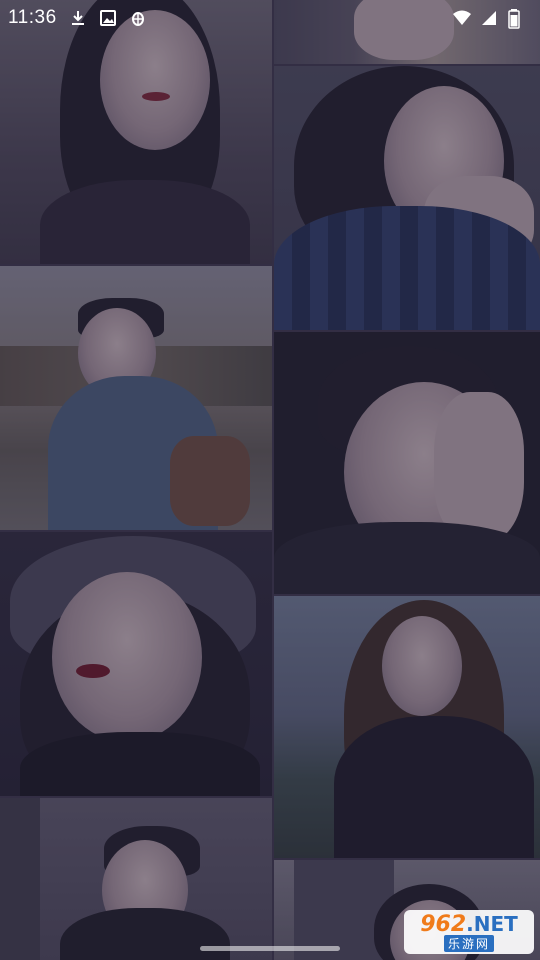 Image resolution: width=540 pixels, height=960 pixels. I want to click on signal-icon, so click(489, 18).